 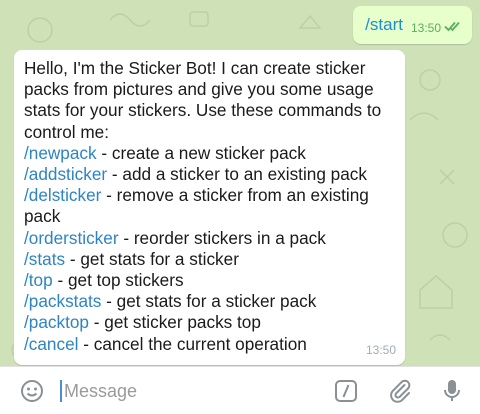 I want to click on outgoing-message-meta: 13:50, so click(x=436, y=27).